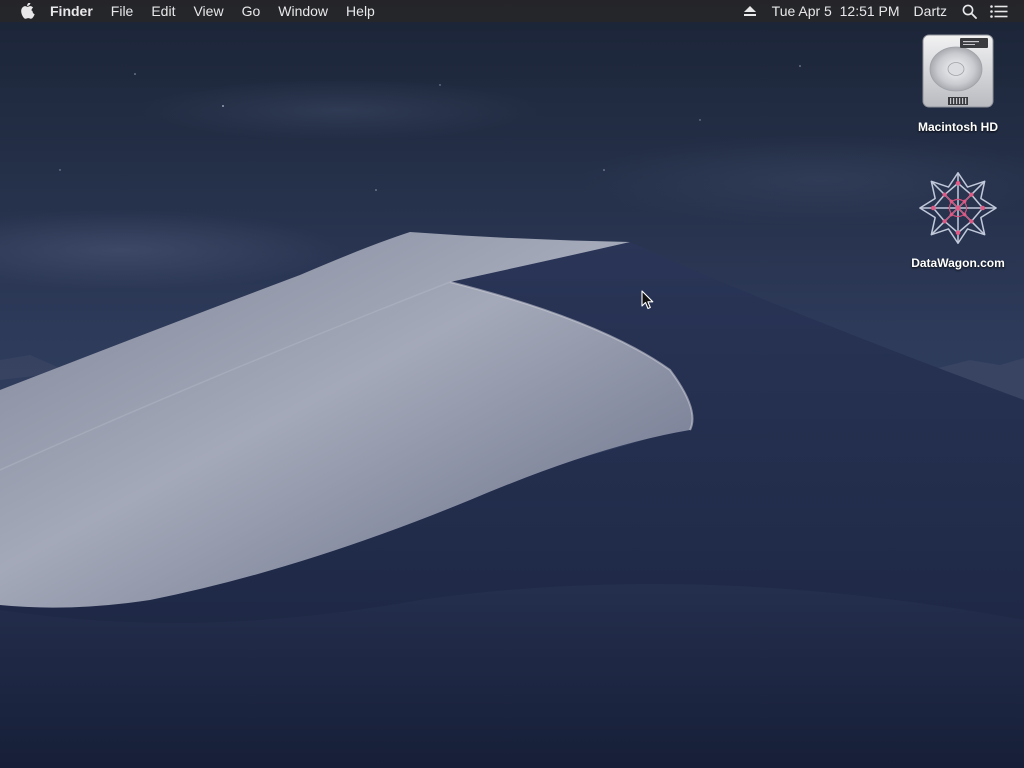 The width and height of the screenshot is (1024, 768). What do you see at coordinates (999, 11) in the screenshot?
I see `notification-center-icon` at bounding box center [999, 11].